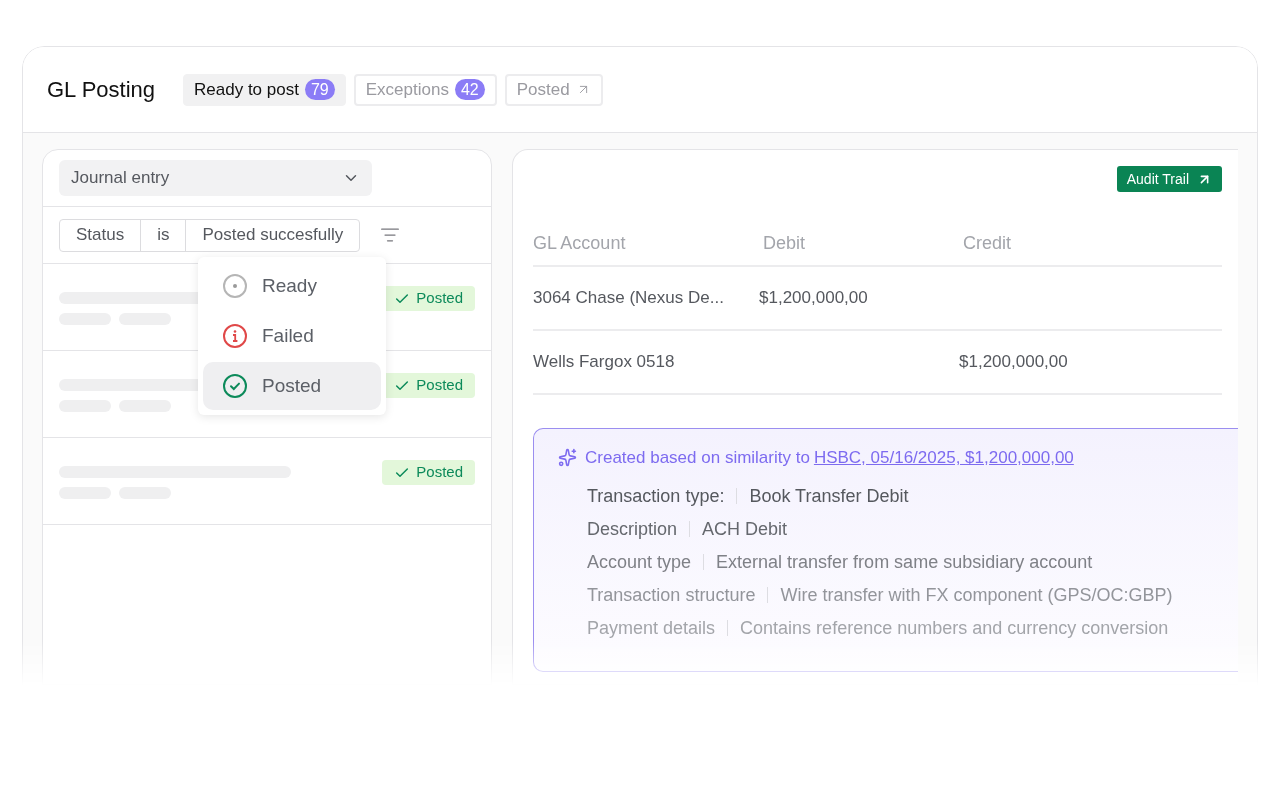 This screenshot has width=1280, height=794. I want to click on detail-value: ACH Debit, so click(745, 529).